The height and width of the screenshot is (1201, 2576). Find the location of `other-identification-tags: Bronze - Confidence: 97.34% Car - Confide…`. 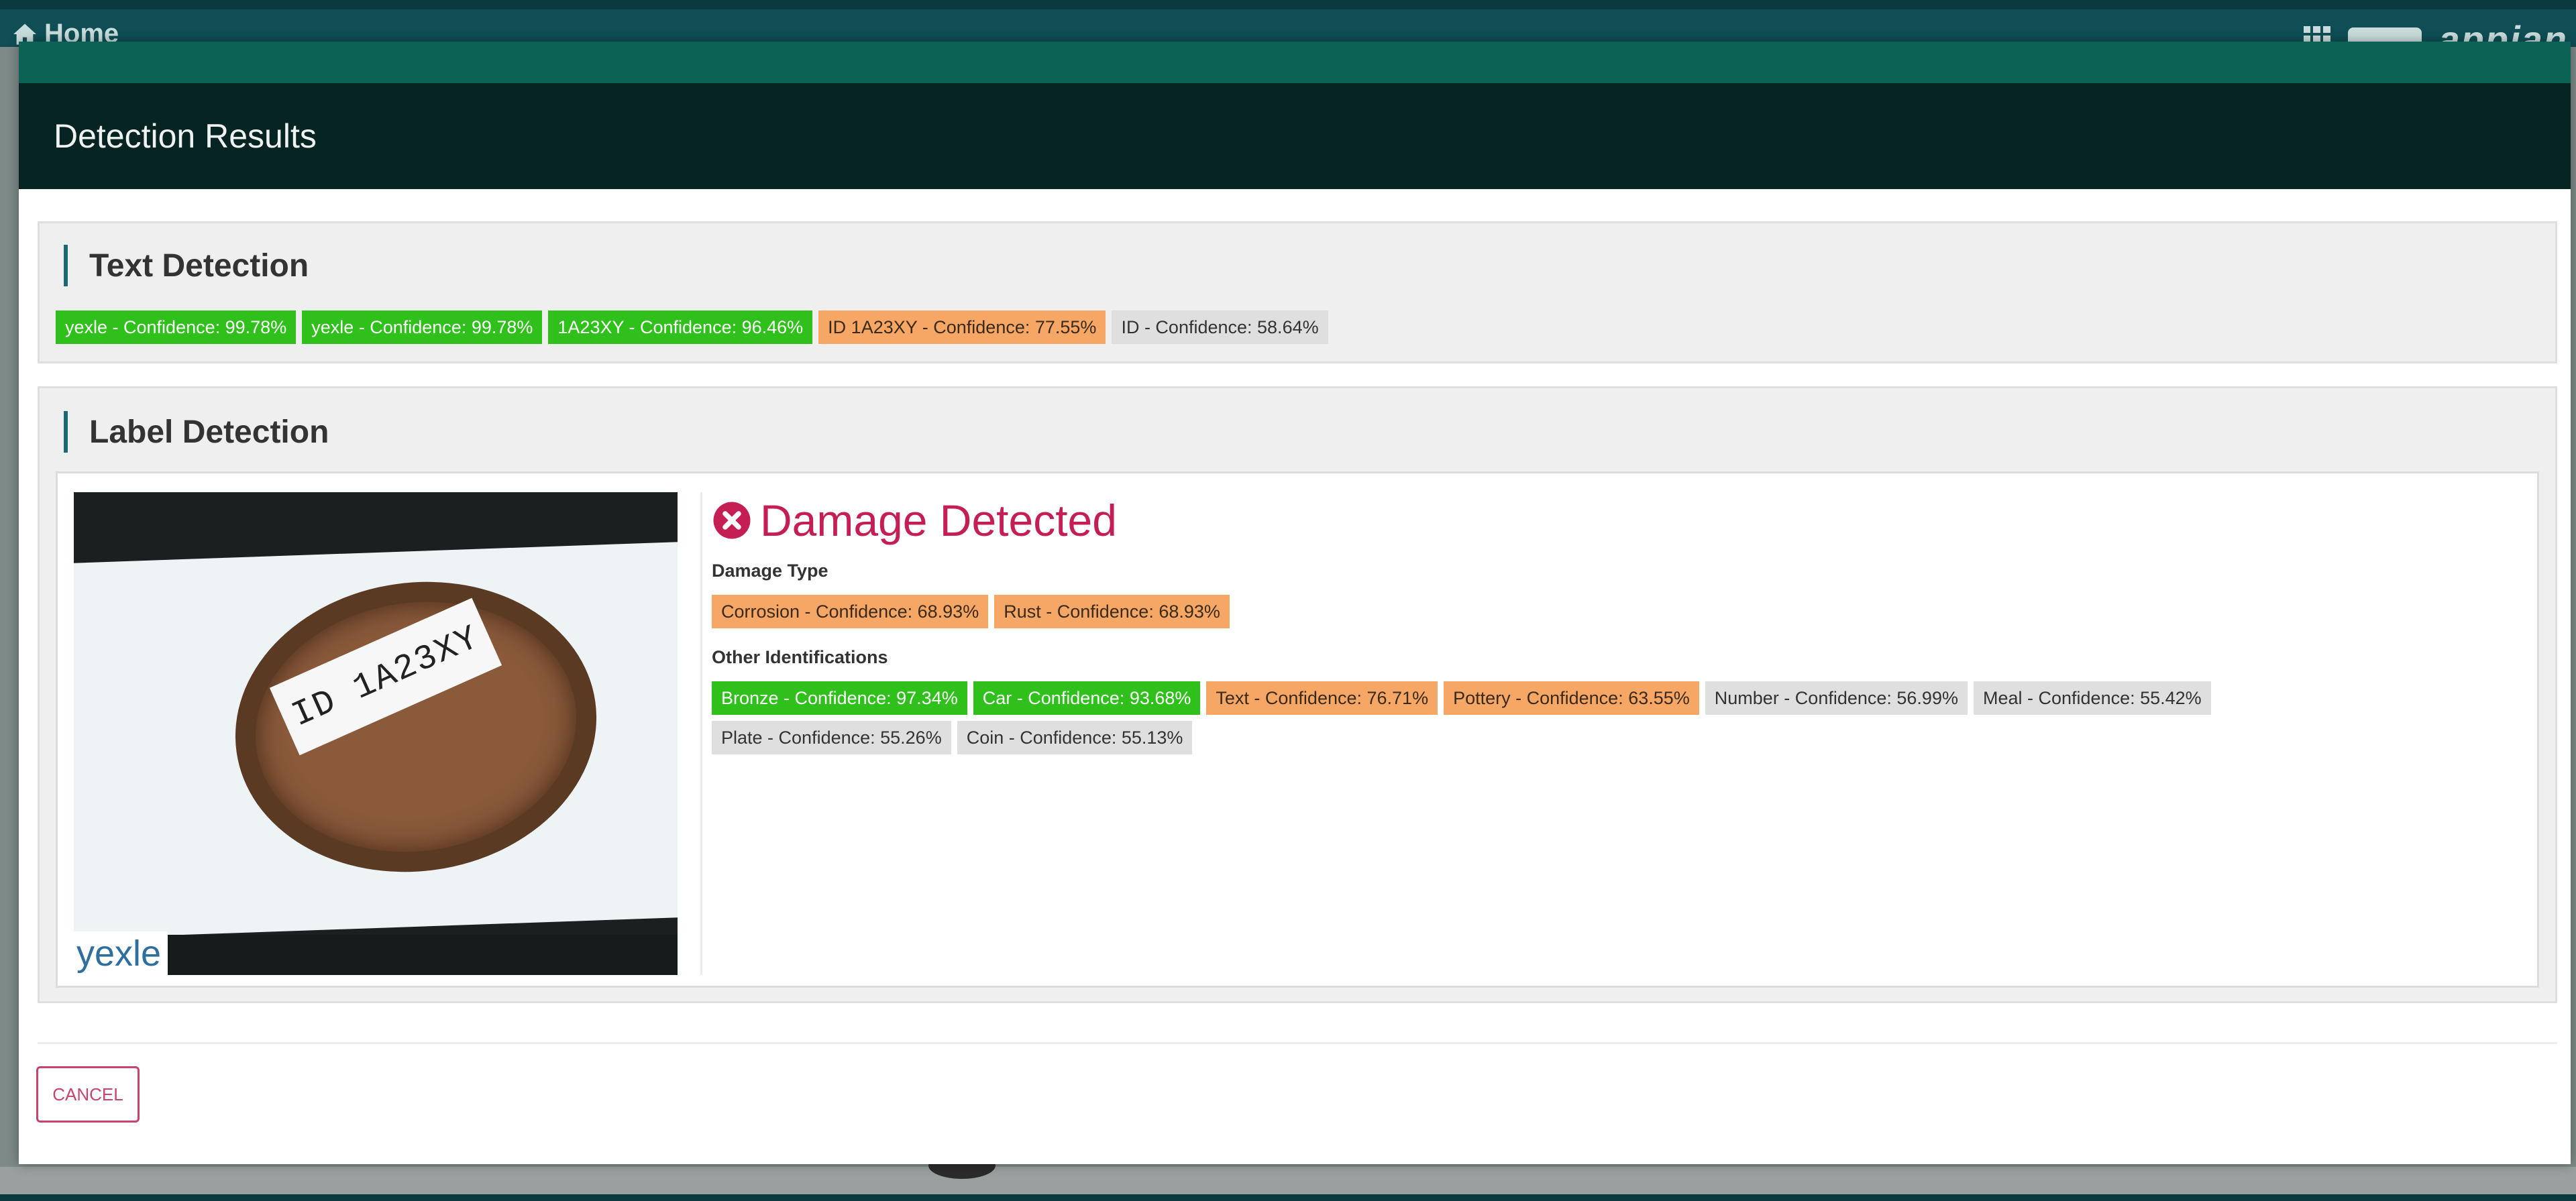

other-identification-tags: Bronze - Confidence: 97.34% Car - Confide… is located at coordinates (1557, 717).